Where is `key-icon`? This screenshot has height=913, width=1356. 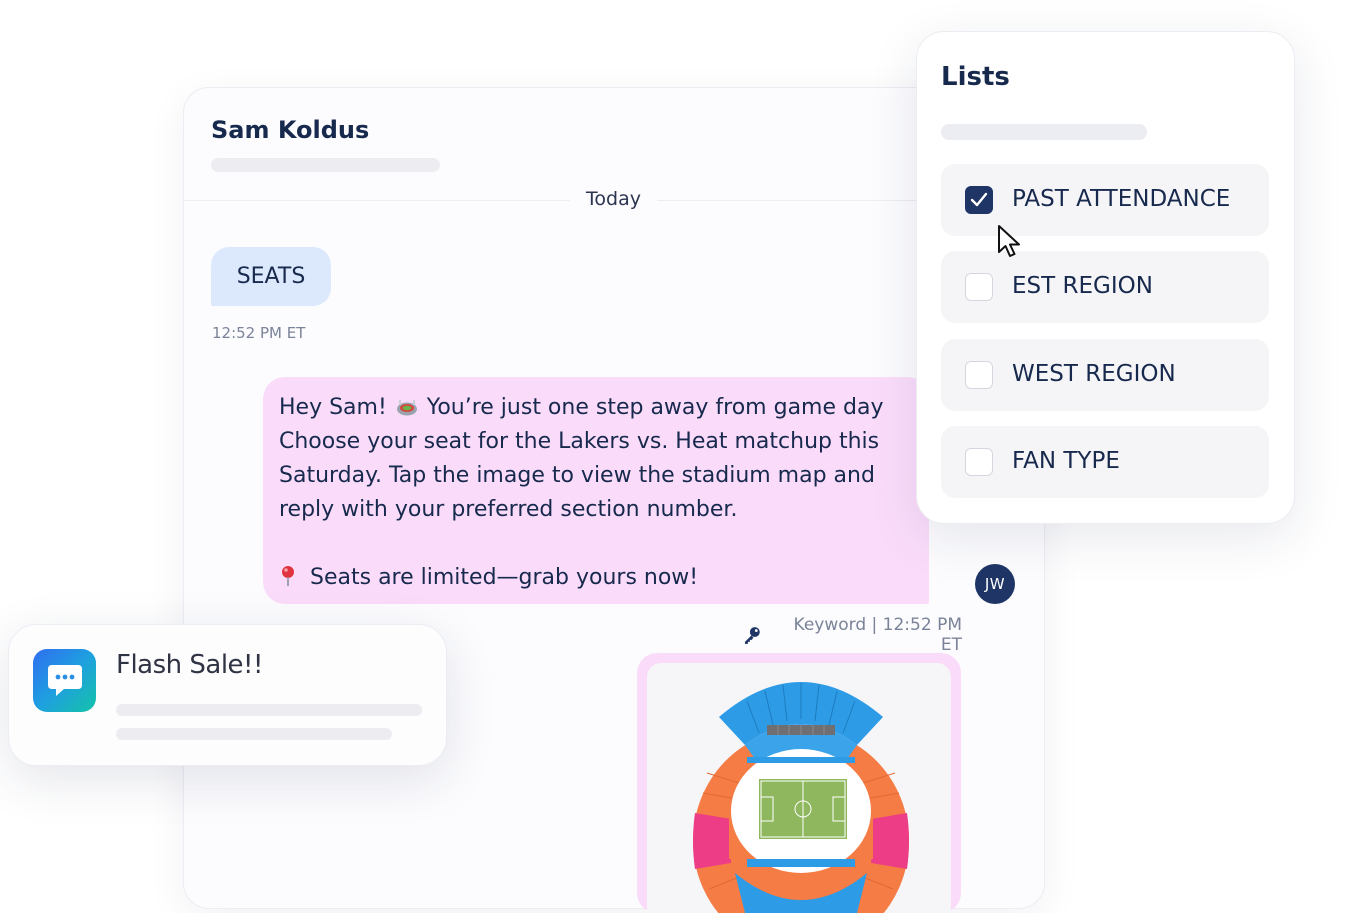 key-icon is located at coordinates (752, 635).